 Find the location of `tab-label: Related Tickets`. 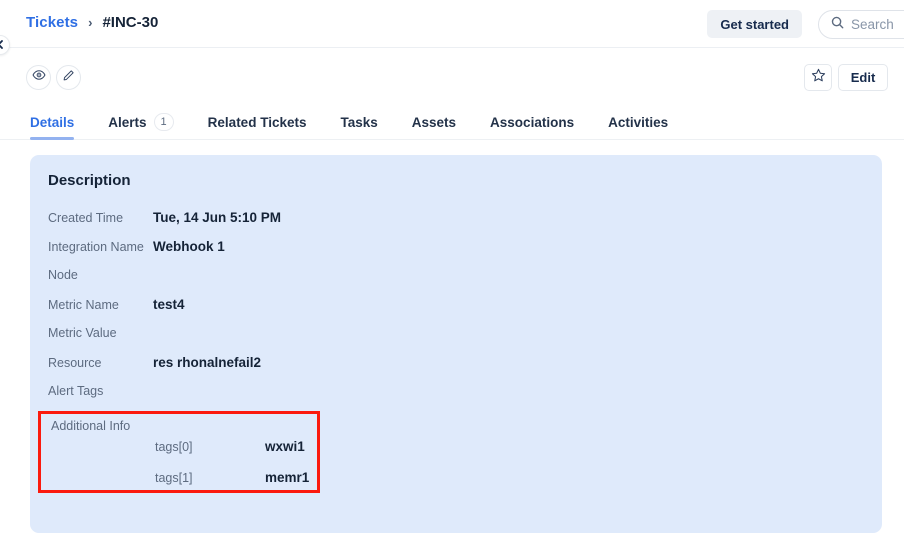

tab-label: Related Tickets is located at coordinates (257, 122).